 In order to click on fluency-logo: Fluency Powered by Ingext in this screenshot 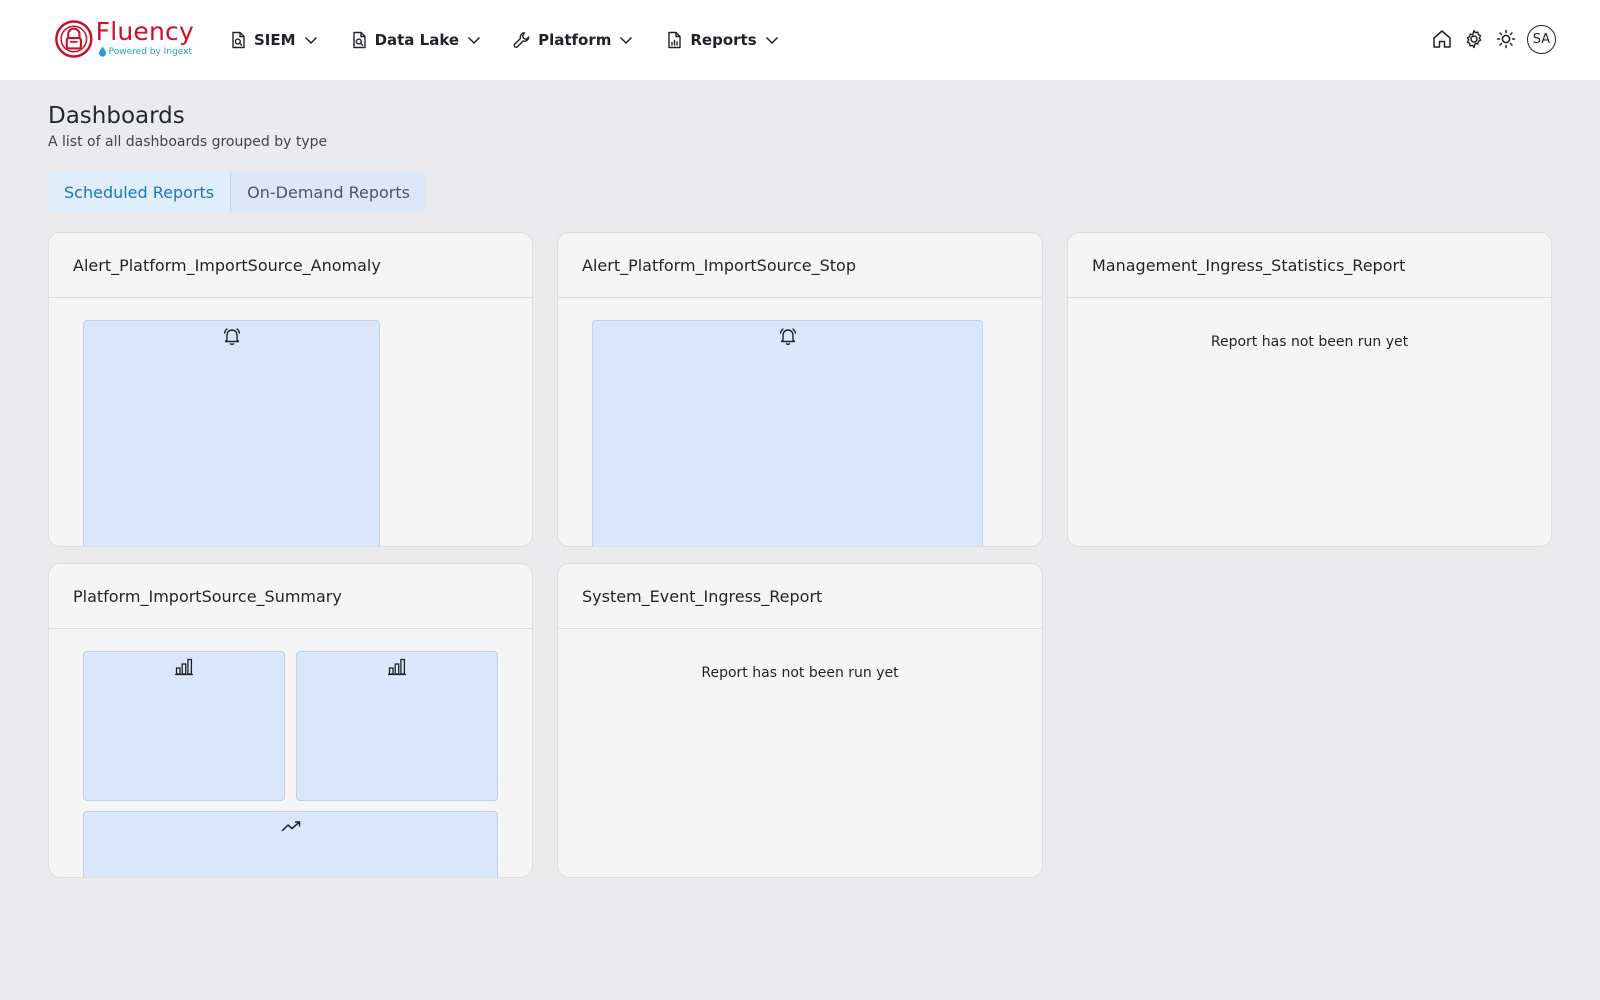, I will do `click(124, 40)`.